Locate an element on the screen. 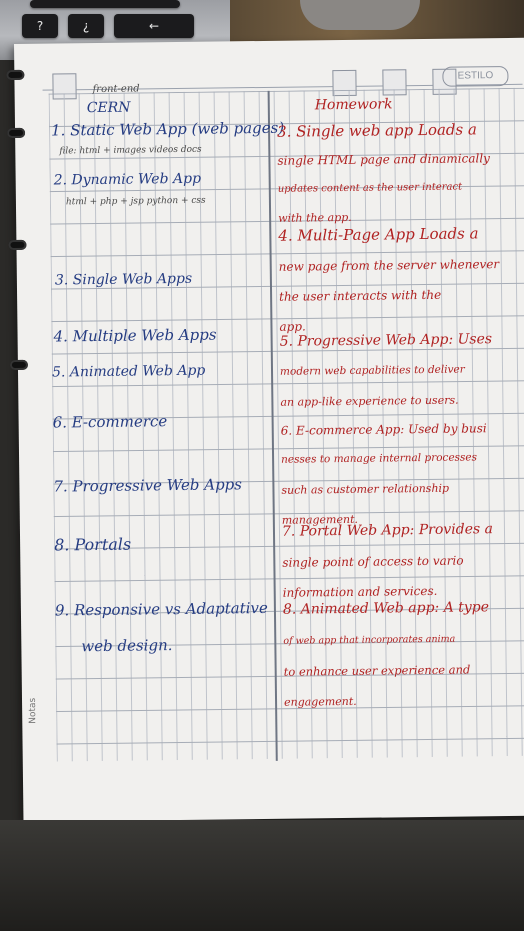 This screenshot has height=931, width=524. key-question: ? is located at coordinates (40, 26).